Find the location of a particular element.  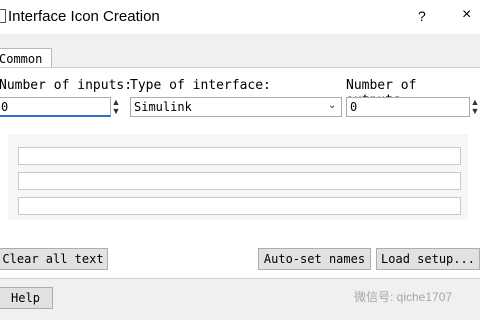

window-icon is located at coordinates (3, 16).